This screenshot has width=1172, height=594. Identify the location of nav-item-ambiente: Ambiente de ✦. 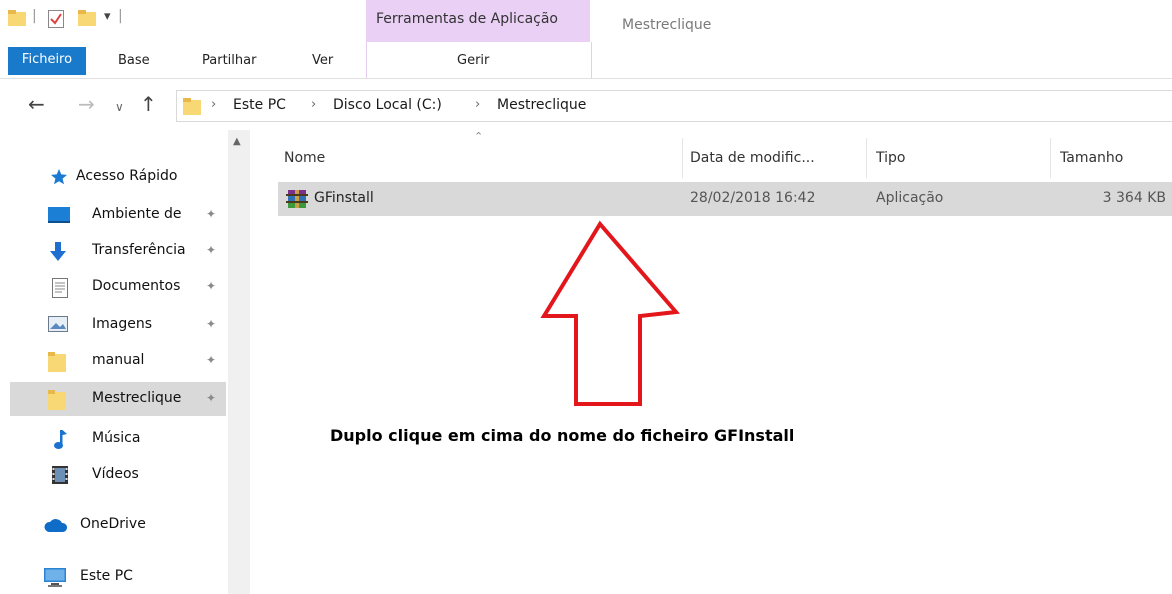
(118, 215).